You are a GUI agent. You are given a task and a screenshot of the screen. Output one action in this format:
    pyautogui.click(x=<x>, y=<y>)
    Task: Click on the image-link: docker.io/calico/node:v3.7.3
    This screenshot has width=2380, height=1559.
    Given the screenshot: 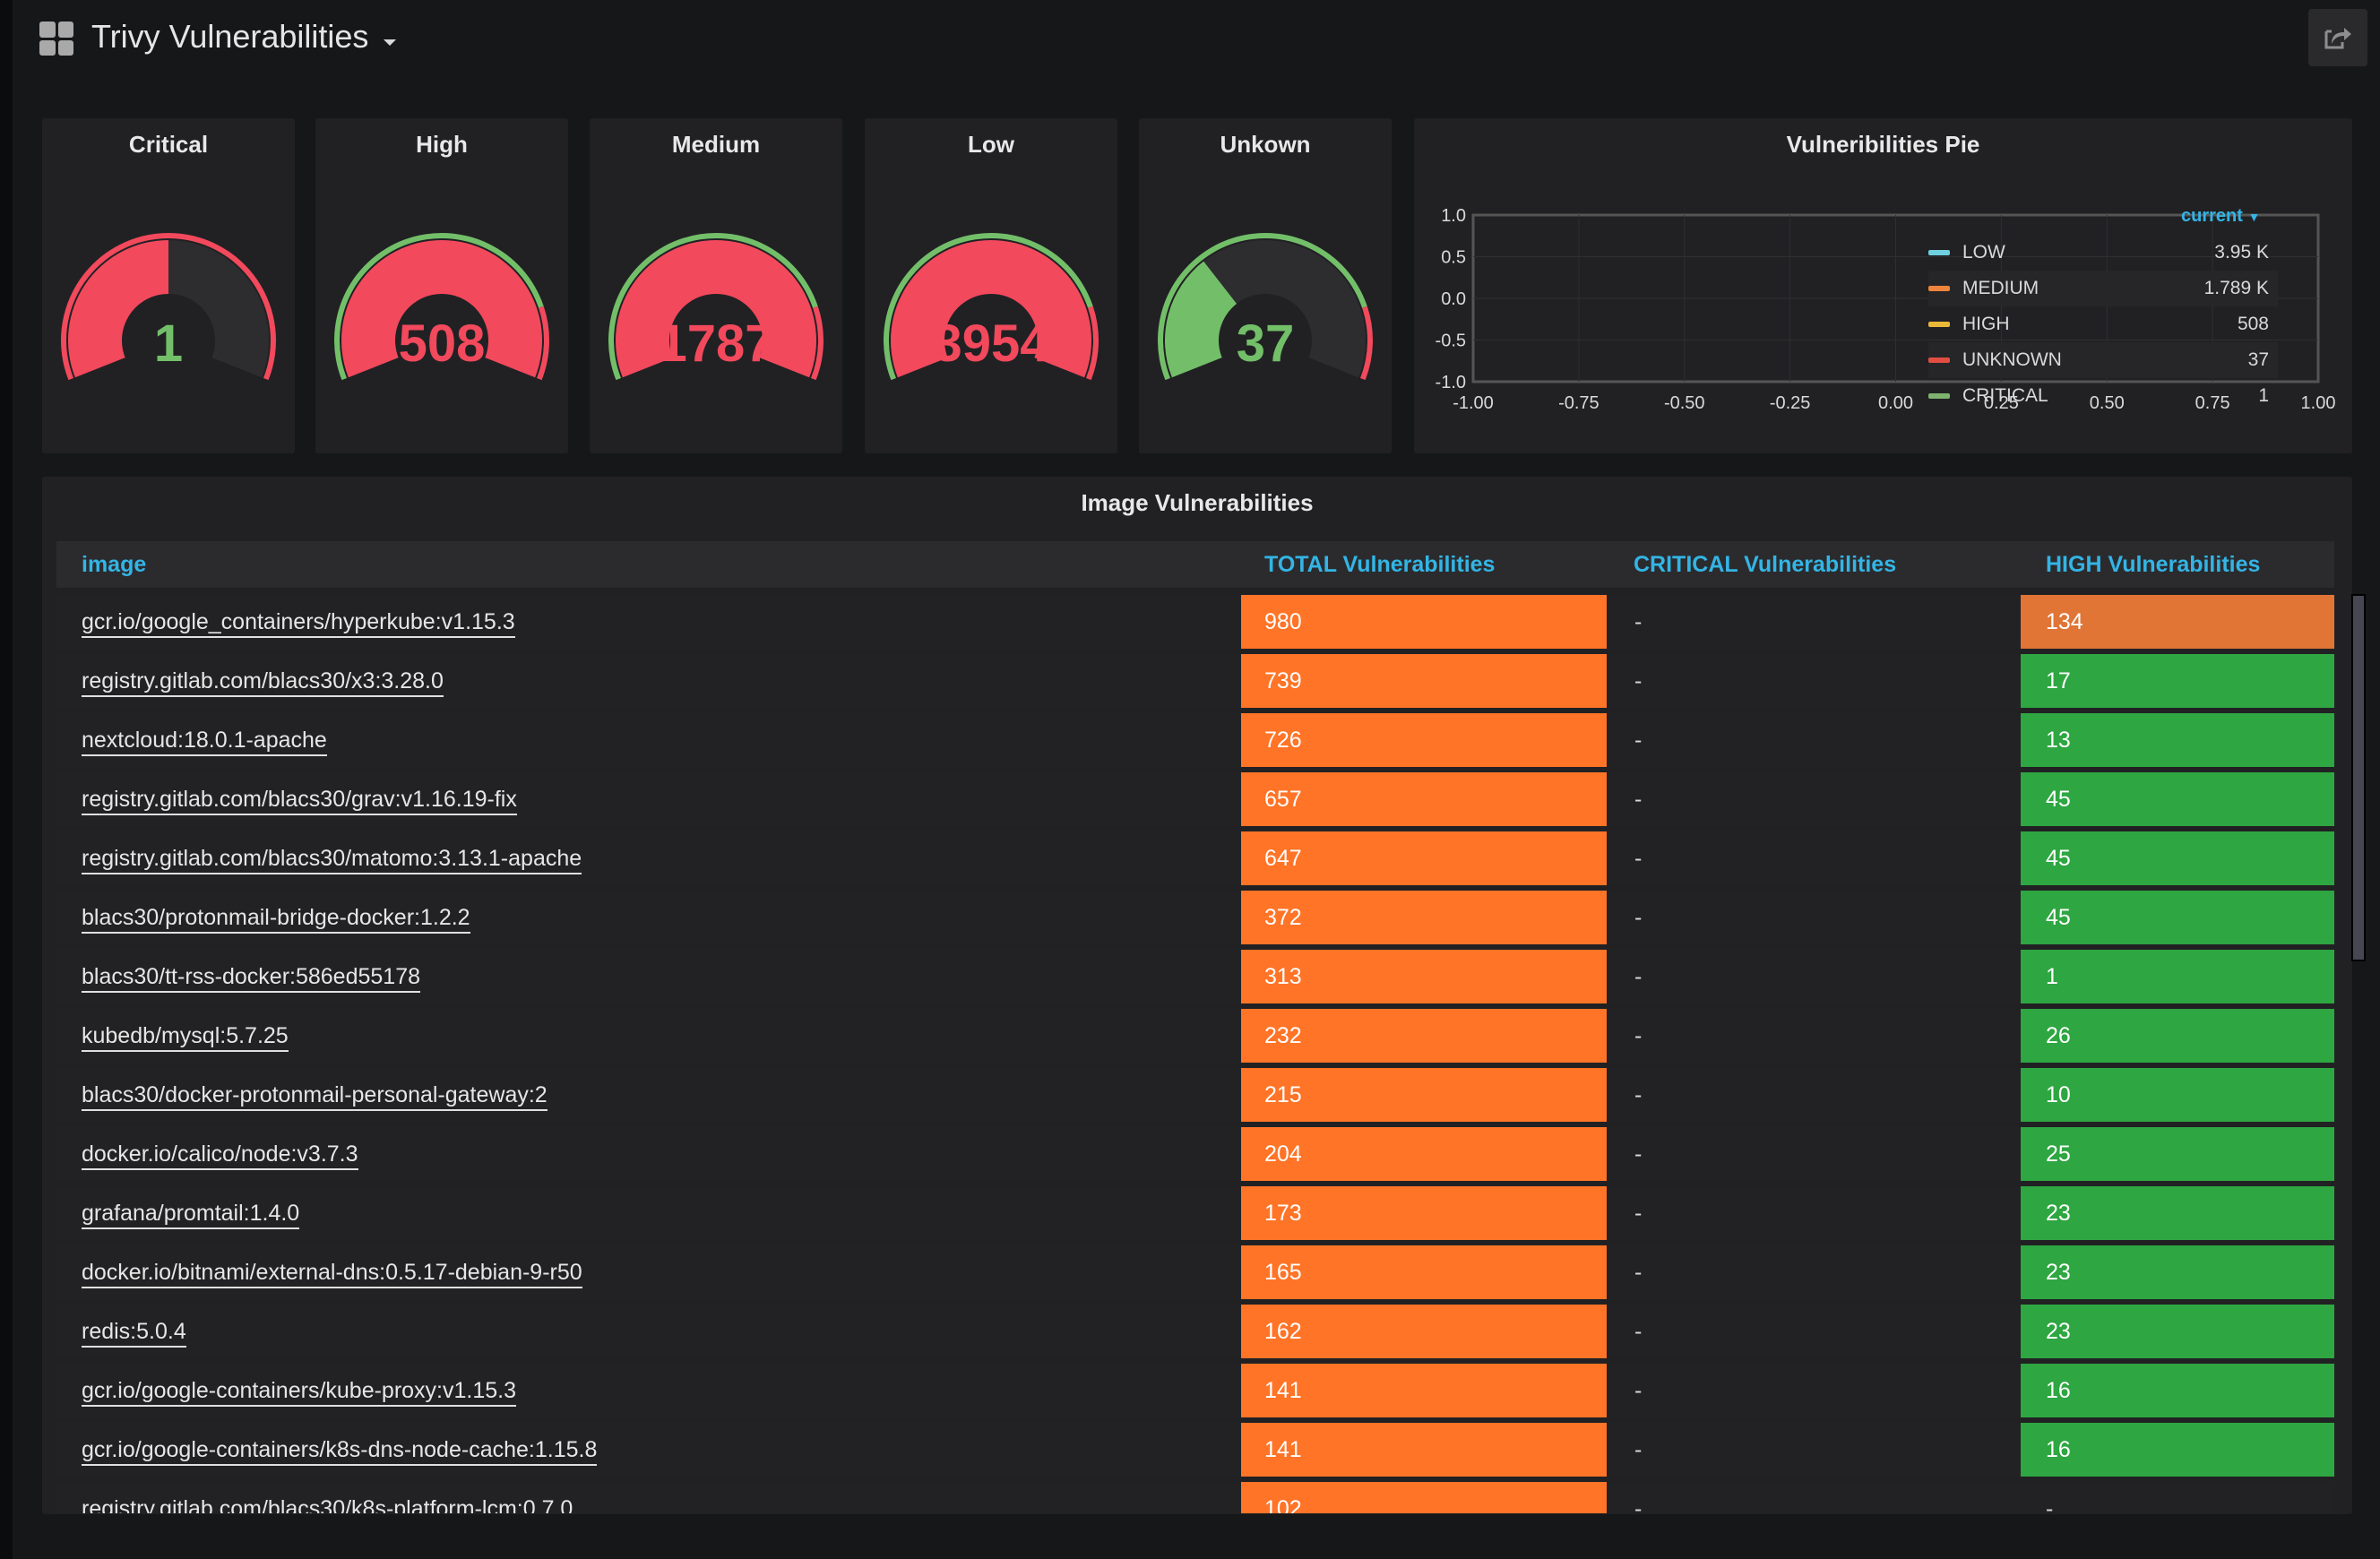 What is the action you would take?
    pyautogui.click(x=220, y=1155)
    